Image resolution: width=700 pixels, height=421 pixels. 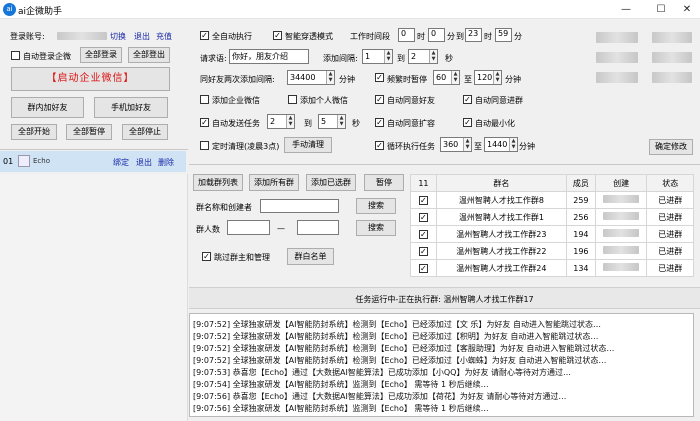 What do you see at coordinates (670, 183) in the screenshot?
I see `col-status: 状态` at bounding box center [670, 183].